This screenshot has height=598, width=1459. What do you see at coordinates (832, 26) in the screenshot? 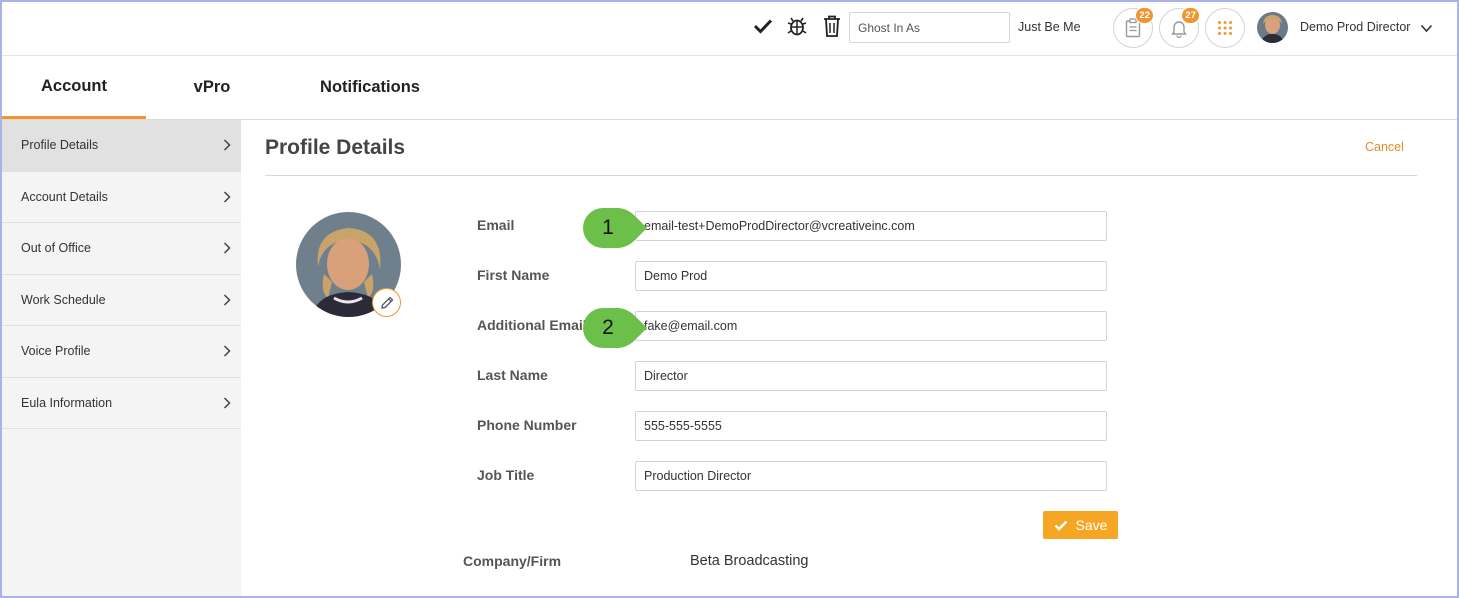
I see `trash-icon` at bounding box center [832, 26].